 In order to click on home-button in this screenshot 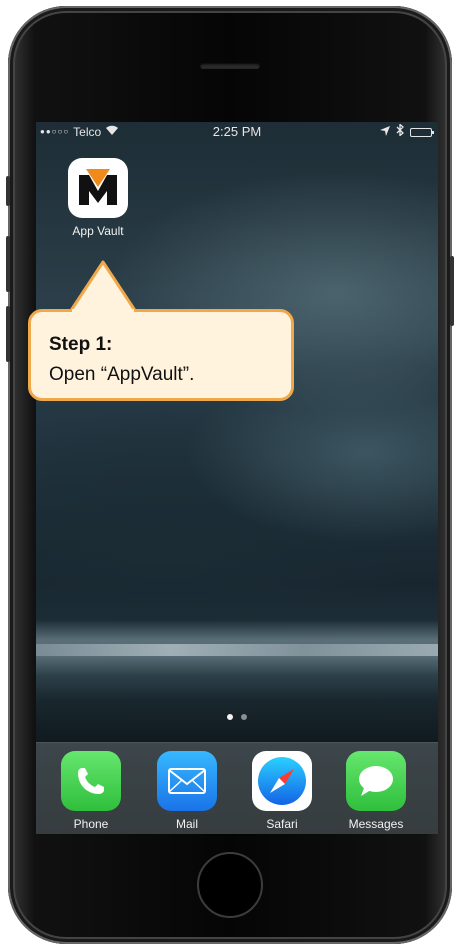, I will do `click(230, 885)`.